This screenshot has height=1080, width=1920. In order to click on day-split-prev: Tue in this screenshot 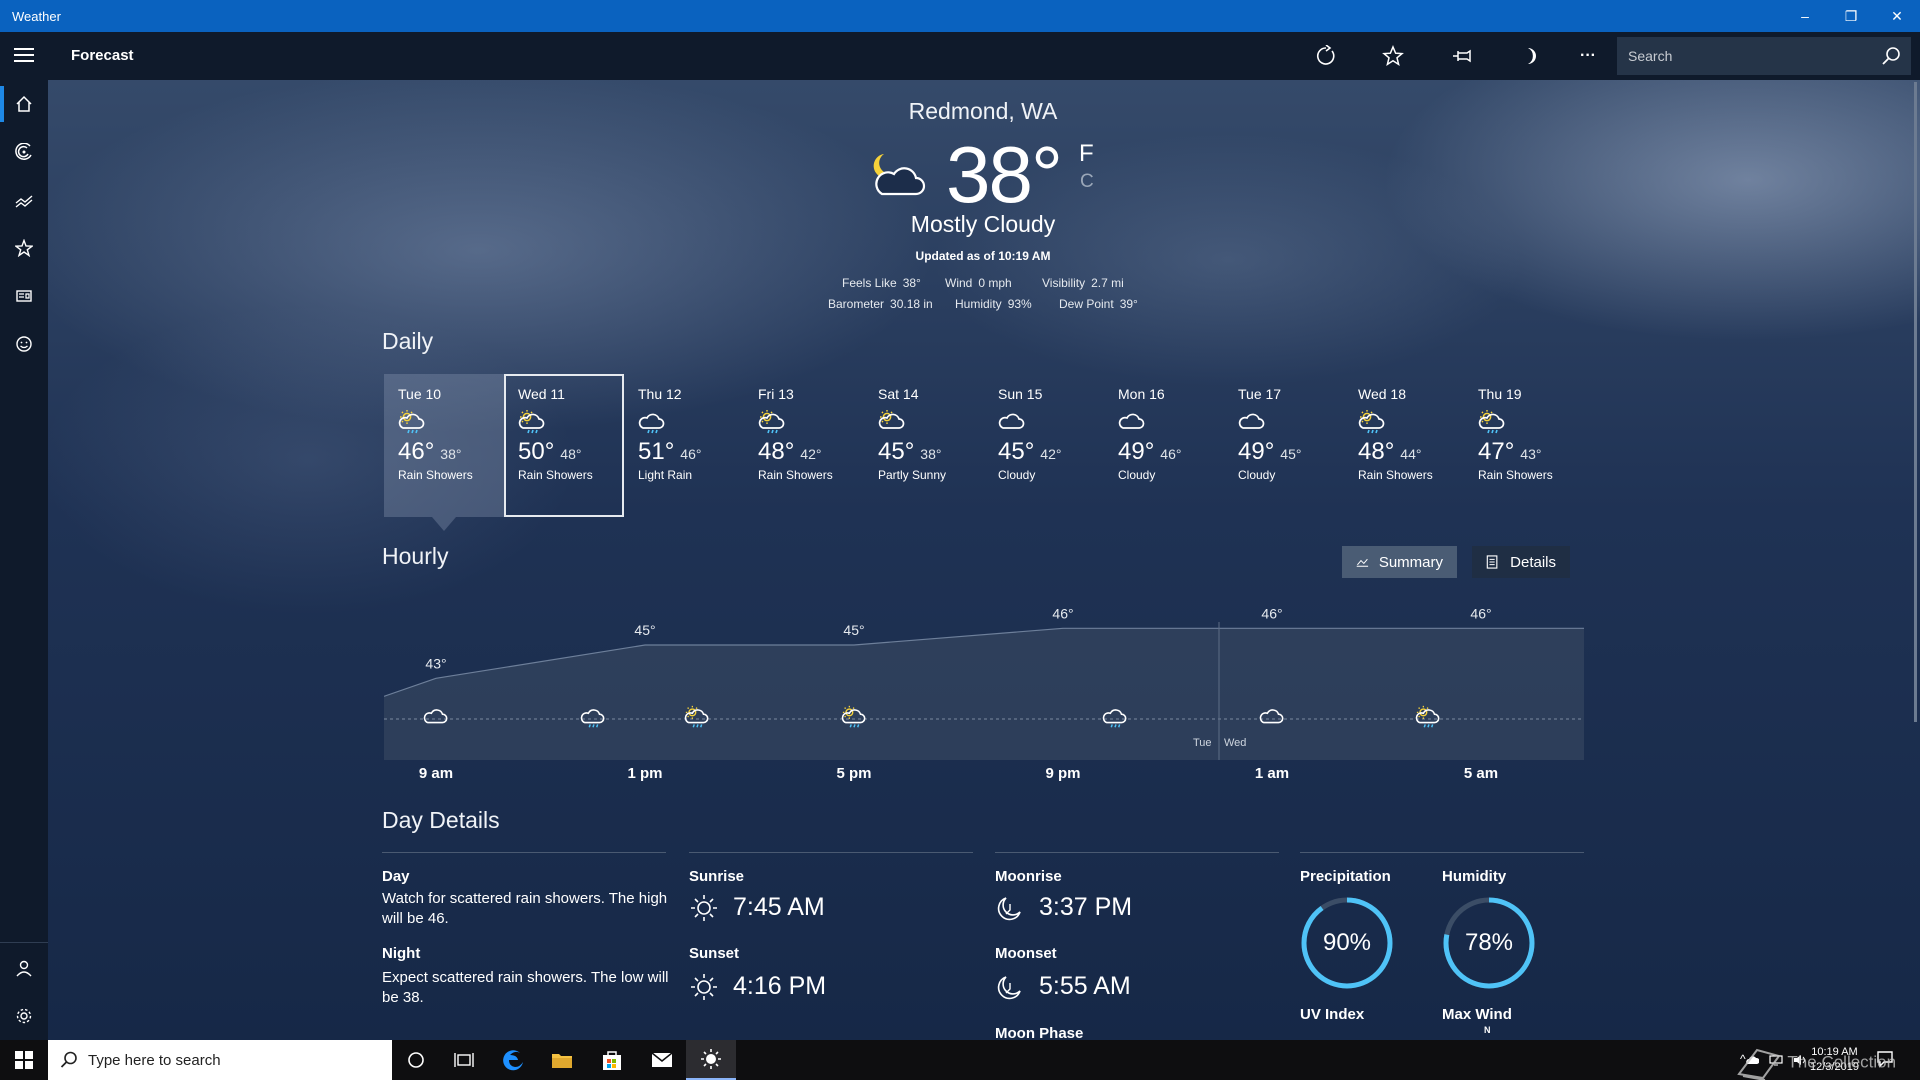, I will do `click(1202, 743)`.